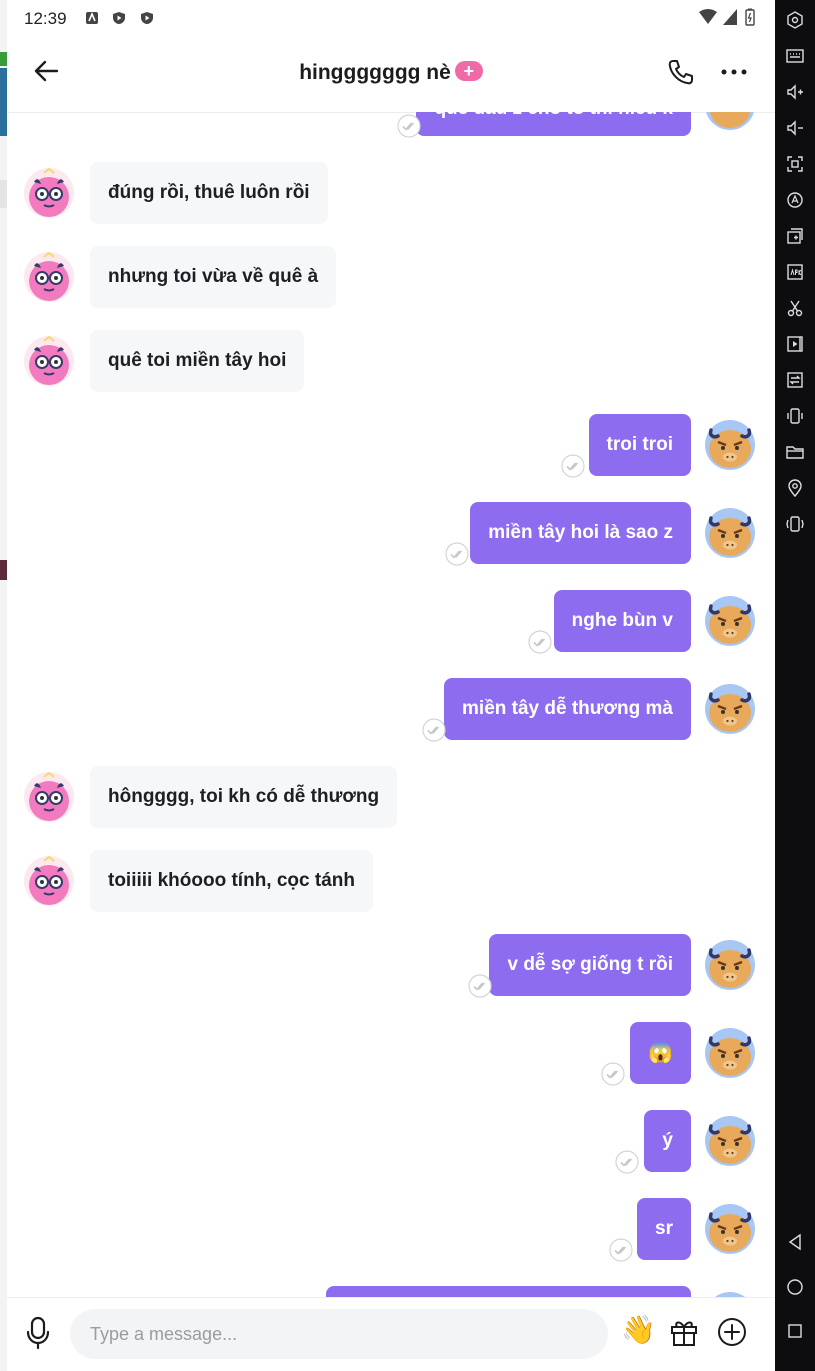  What do you see at coordinates (795, 1331) in the screenshot?
I see `nav-recents-icon` at bounding box center [795, 1331].